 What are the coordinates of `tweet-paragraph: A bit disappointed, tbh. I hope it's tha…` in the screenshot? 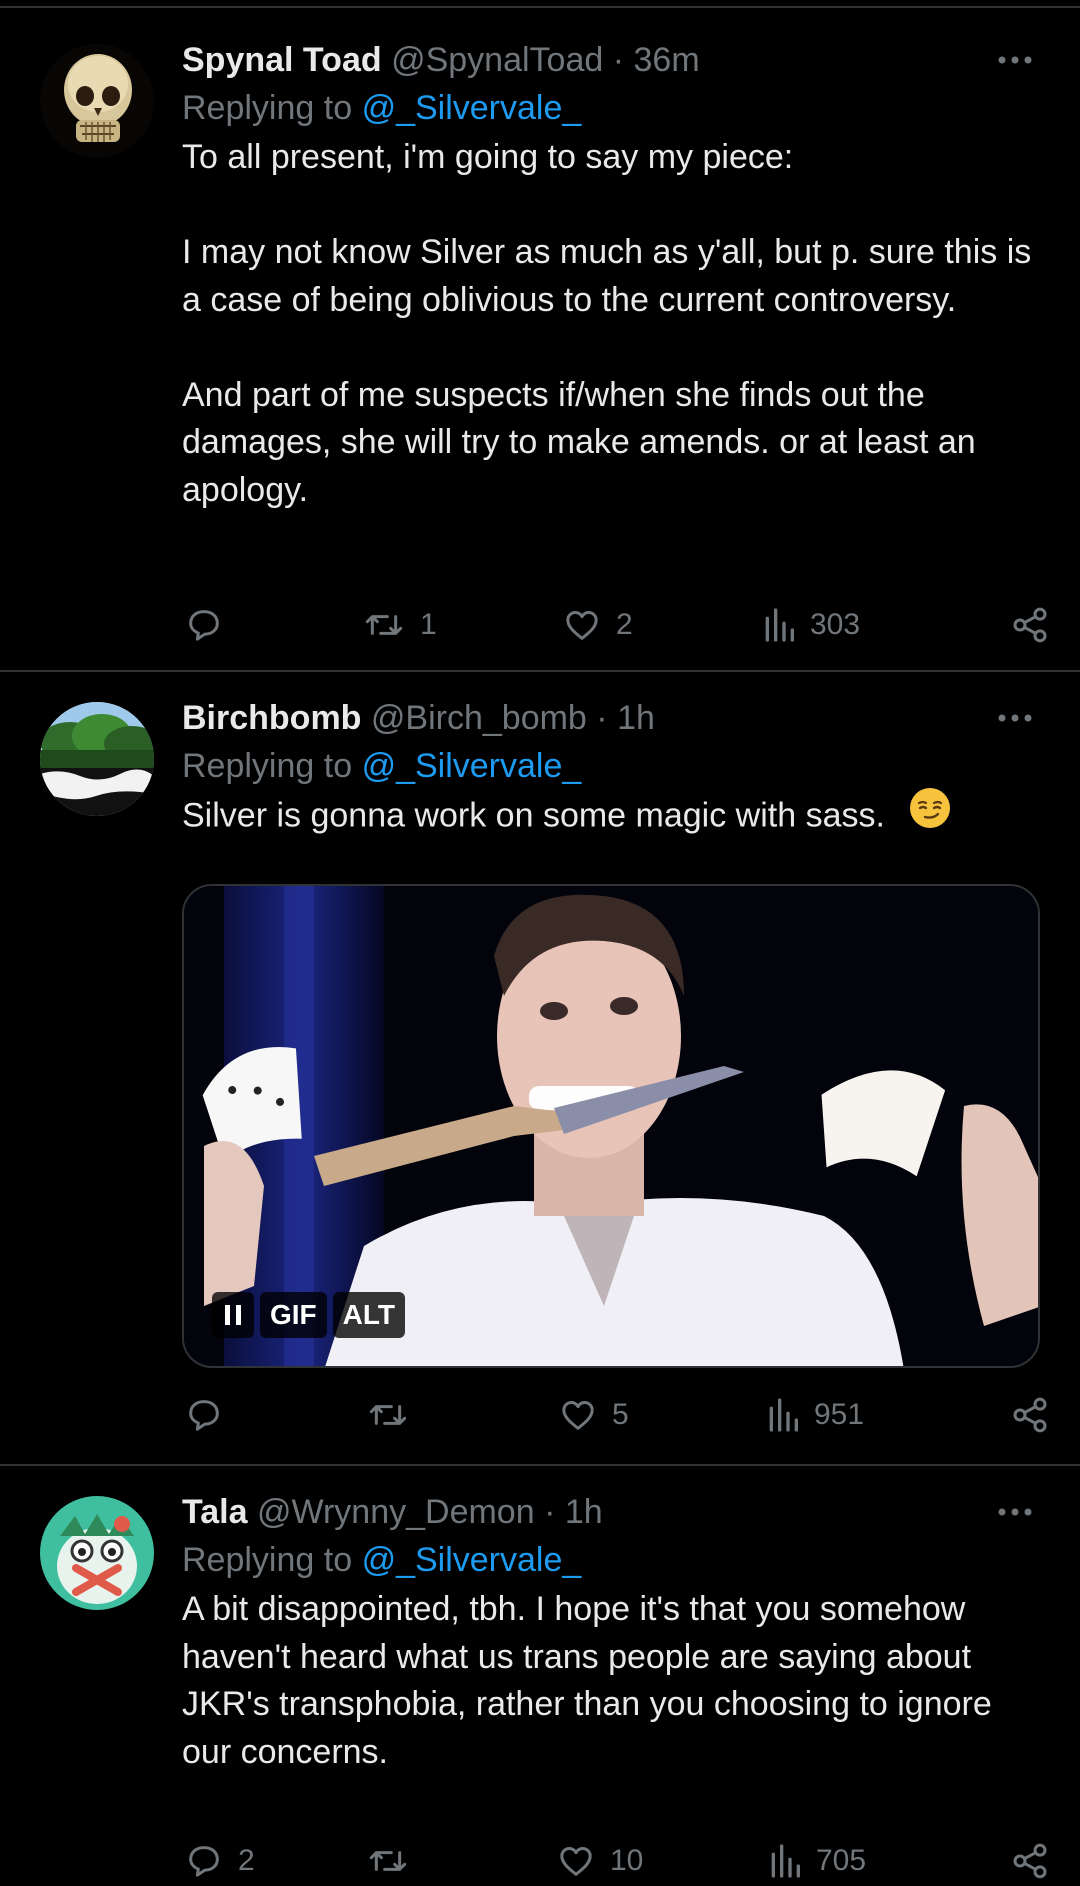 It's located at (587, 1680).